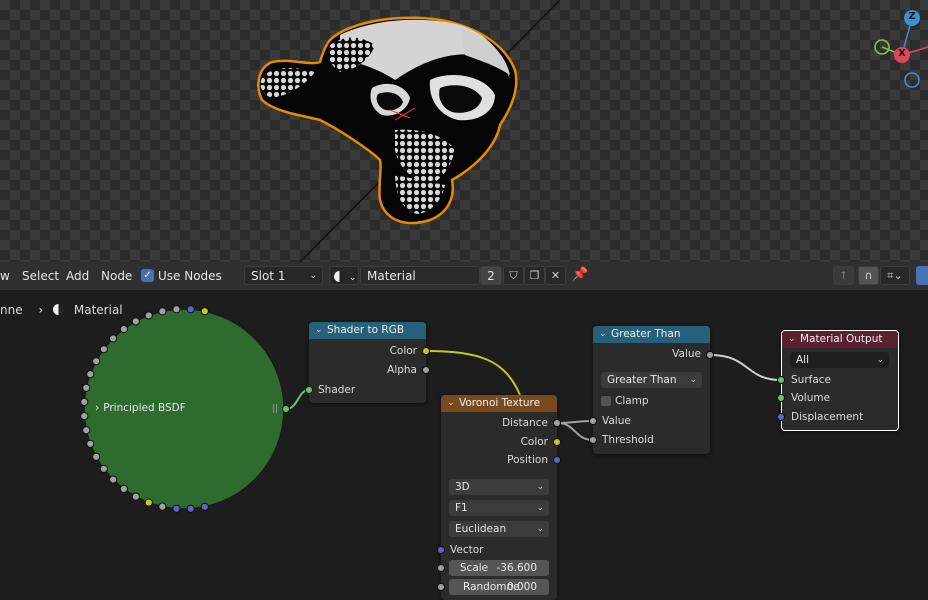 The image size is (928, 600). What do you see at coordinates (745, 367) in the screenshot?
I see `link-value-surface` at bounding box center [745, 367].